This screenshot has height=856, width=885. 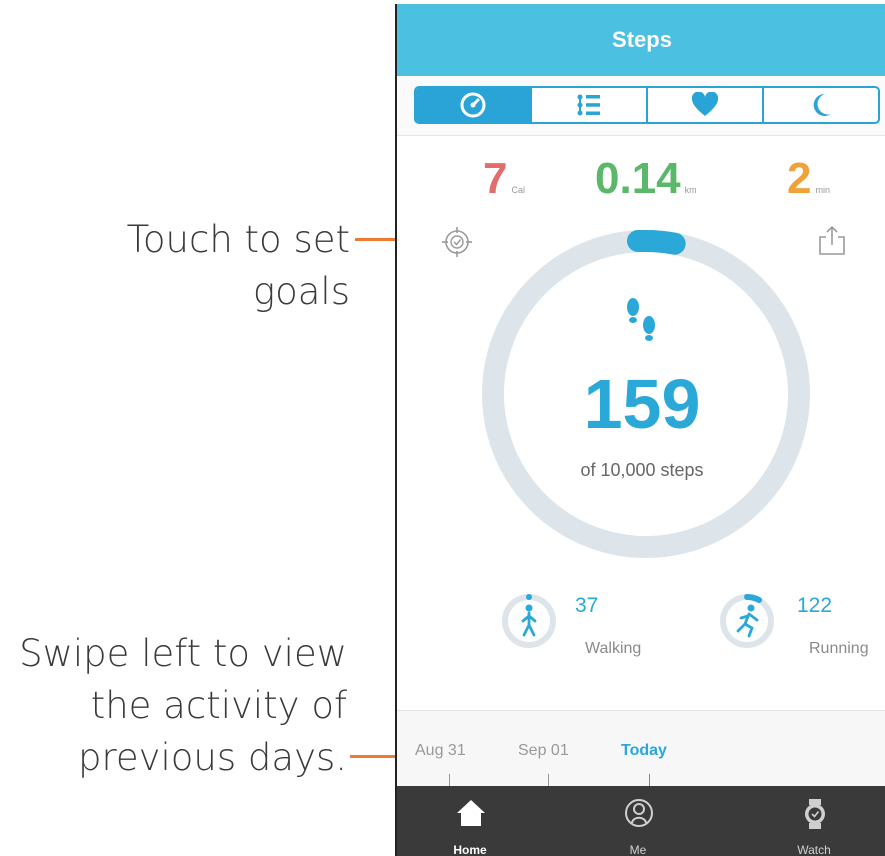 I want to click on calories-unit: Cal, so click(x=518, y=190).